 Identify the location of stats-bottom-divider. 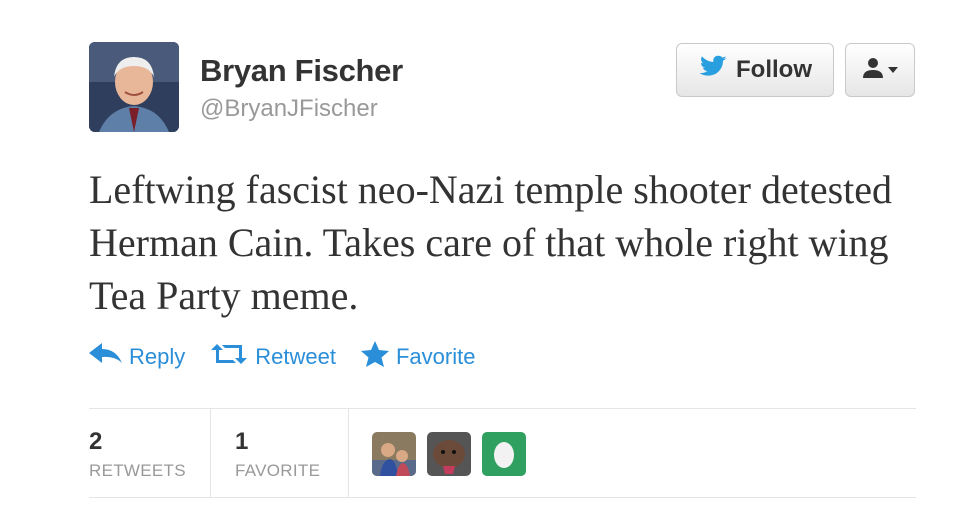
(502, 497).